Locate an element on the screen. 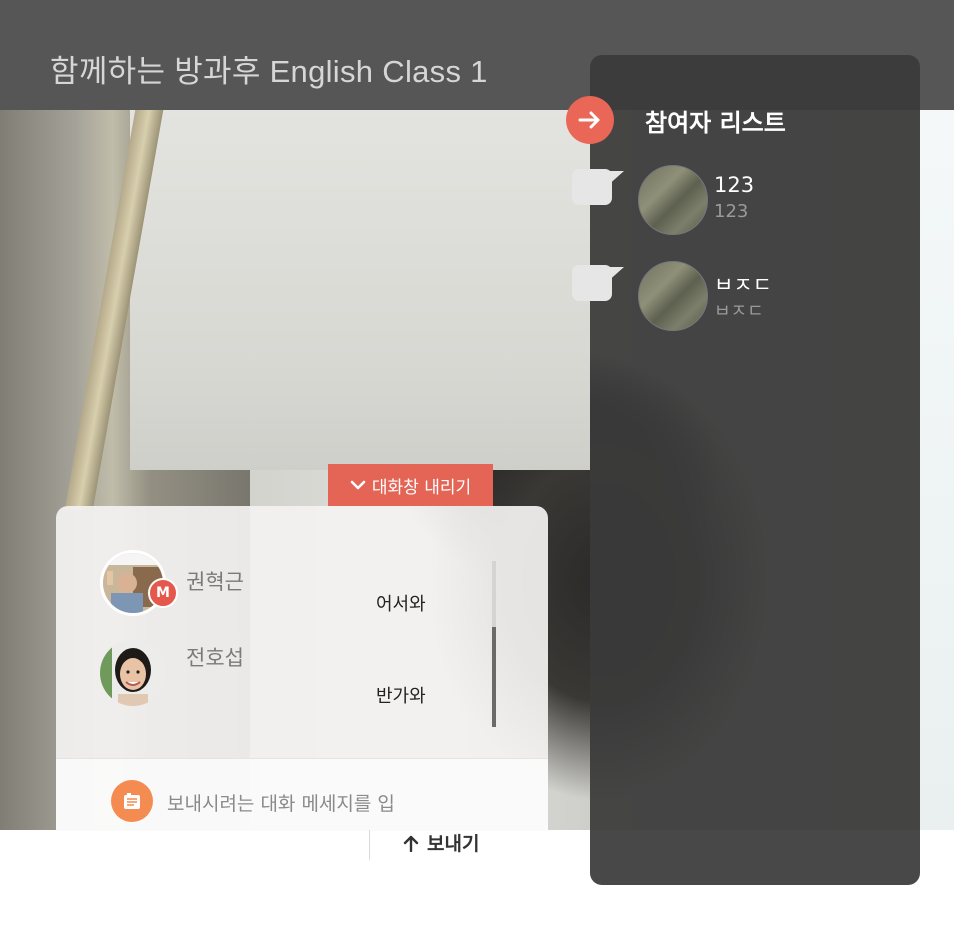 The height and width of the screenshot is (926, 954). participant-id: ㅂㅈㄷ is located at coordinates (739, 311).